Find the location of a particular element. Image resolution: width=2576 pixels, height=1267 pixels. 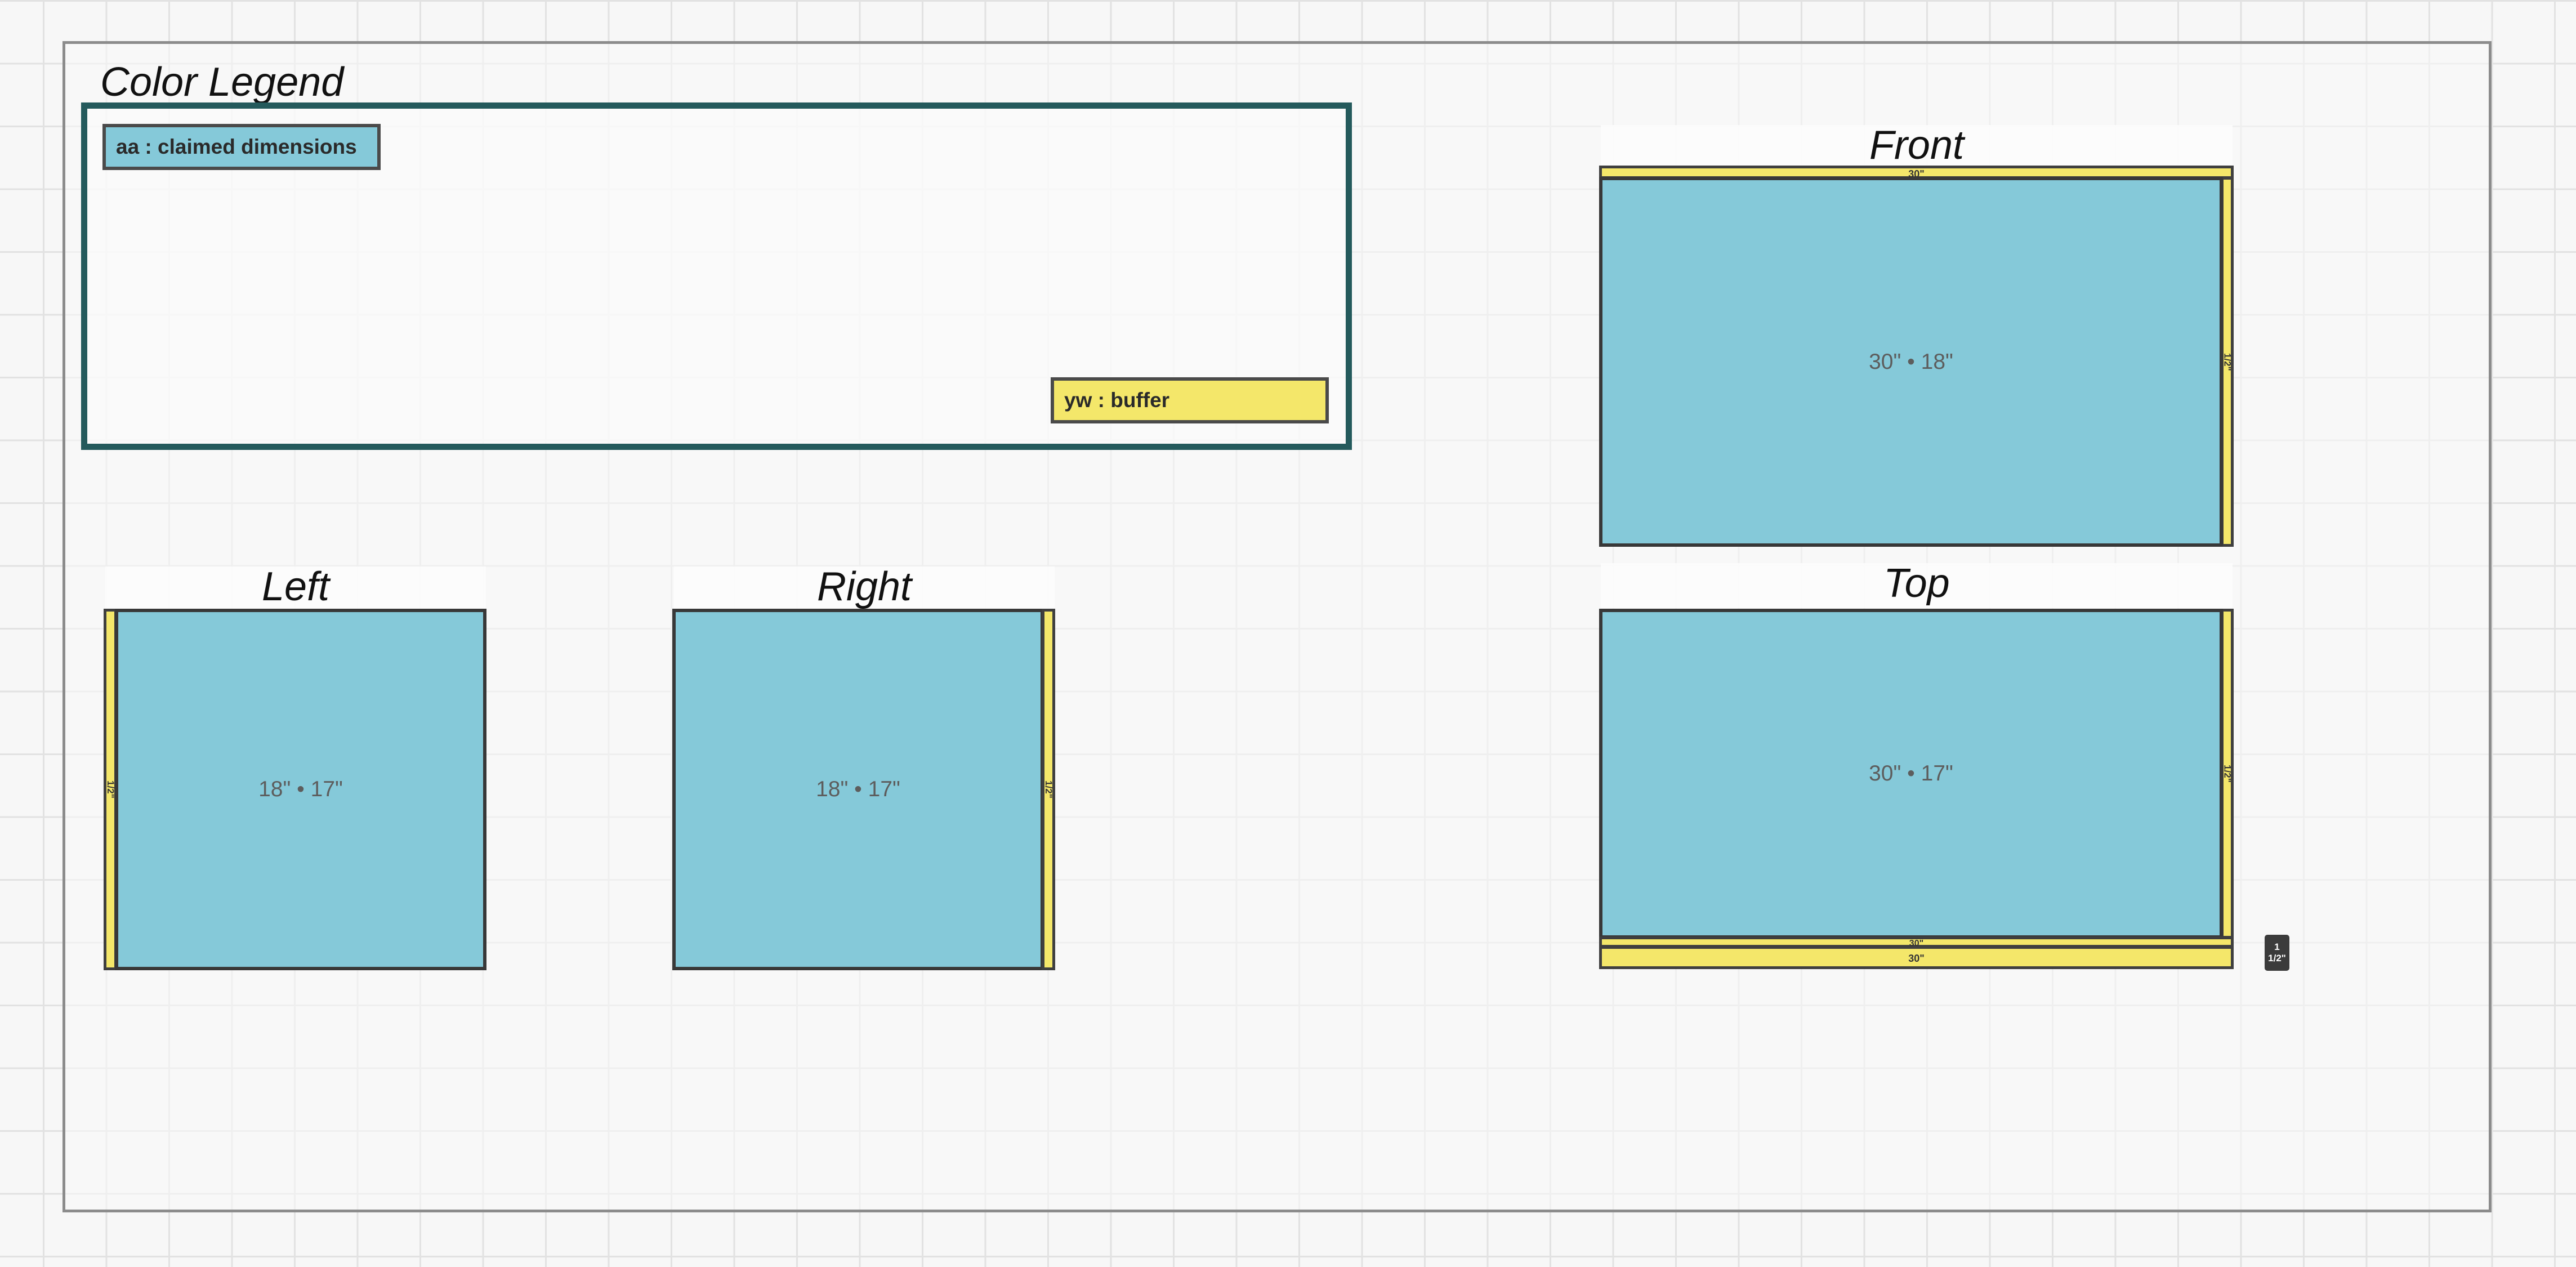

legend-item-buffer: yw : buffer is located at coordinates (1190, 400).